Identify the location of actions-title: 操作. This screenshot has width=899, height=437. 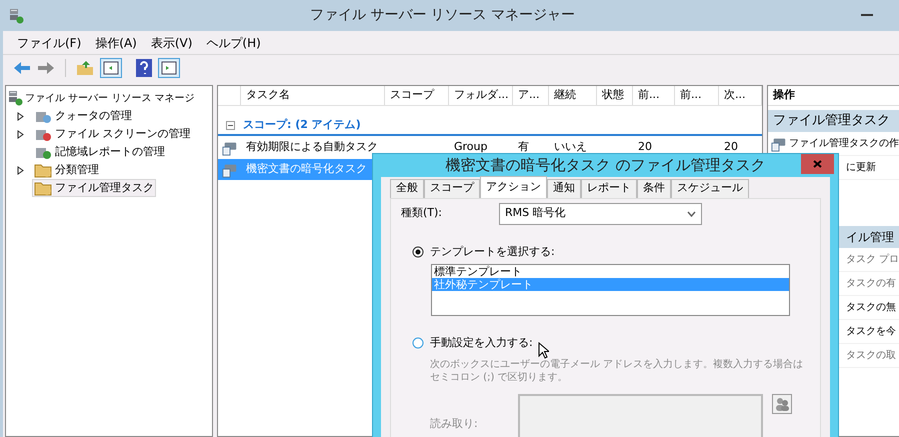
(833, 96).